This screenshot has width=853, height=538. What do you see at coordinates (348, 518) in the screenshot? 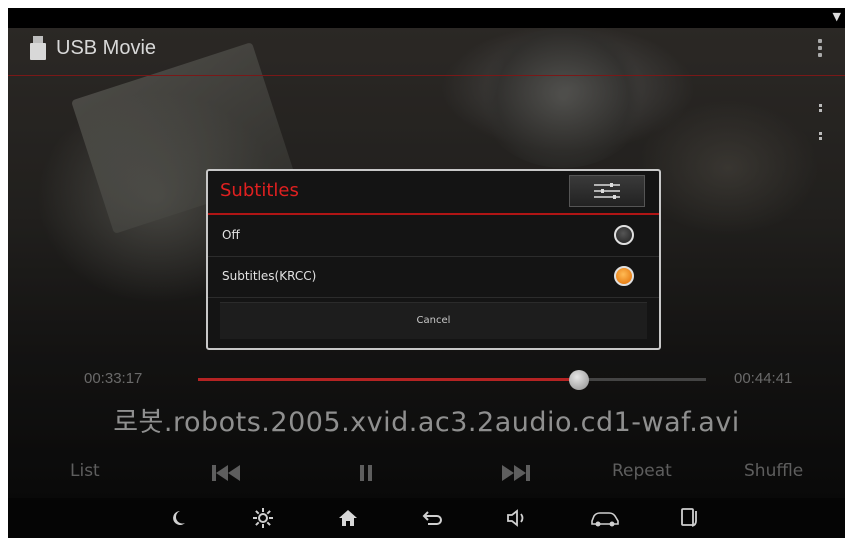
I see `home-icon` at bounding box center [348, 518].